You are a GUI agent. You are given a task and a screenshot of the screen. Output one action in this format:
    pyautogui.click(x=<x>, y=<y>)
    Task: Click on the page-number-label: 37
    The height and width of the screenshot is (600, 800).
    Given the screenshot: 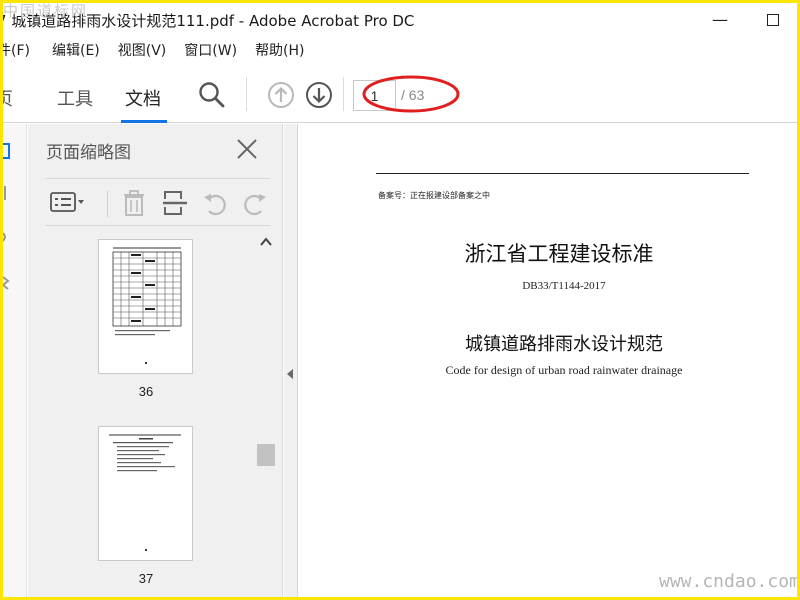 What is the action you would take?
    pyautogui.click(x=146, y=578)
    